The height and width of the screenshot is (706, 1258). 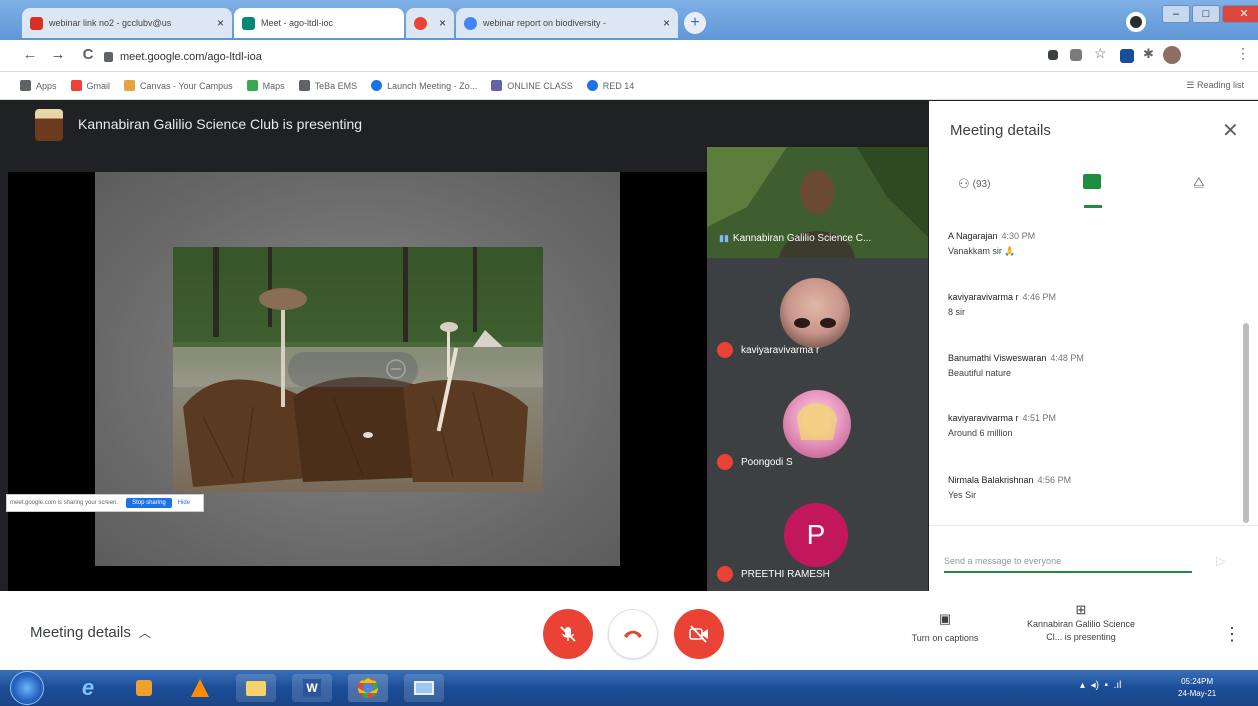 What do you see at coordinates (1206, 14) in the screenshot?
I see `maximize-button: □` at bounding box center [1206, 14].